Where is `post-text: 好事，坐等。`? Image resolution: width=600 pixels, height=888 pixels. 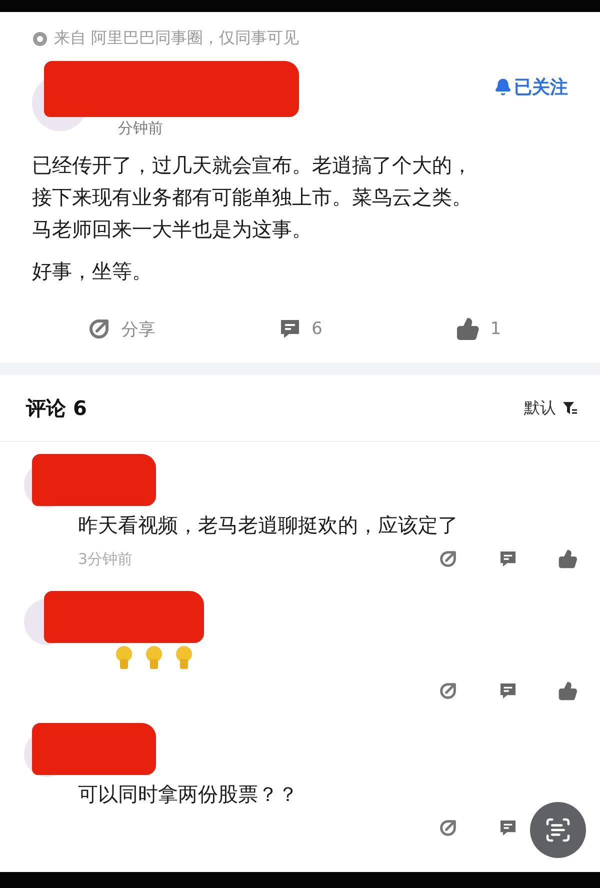 post-text: 好事，坐等。 is located at coordinates (92, 271).